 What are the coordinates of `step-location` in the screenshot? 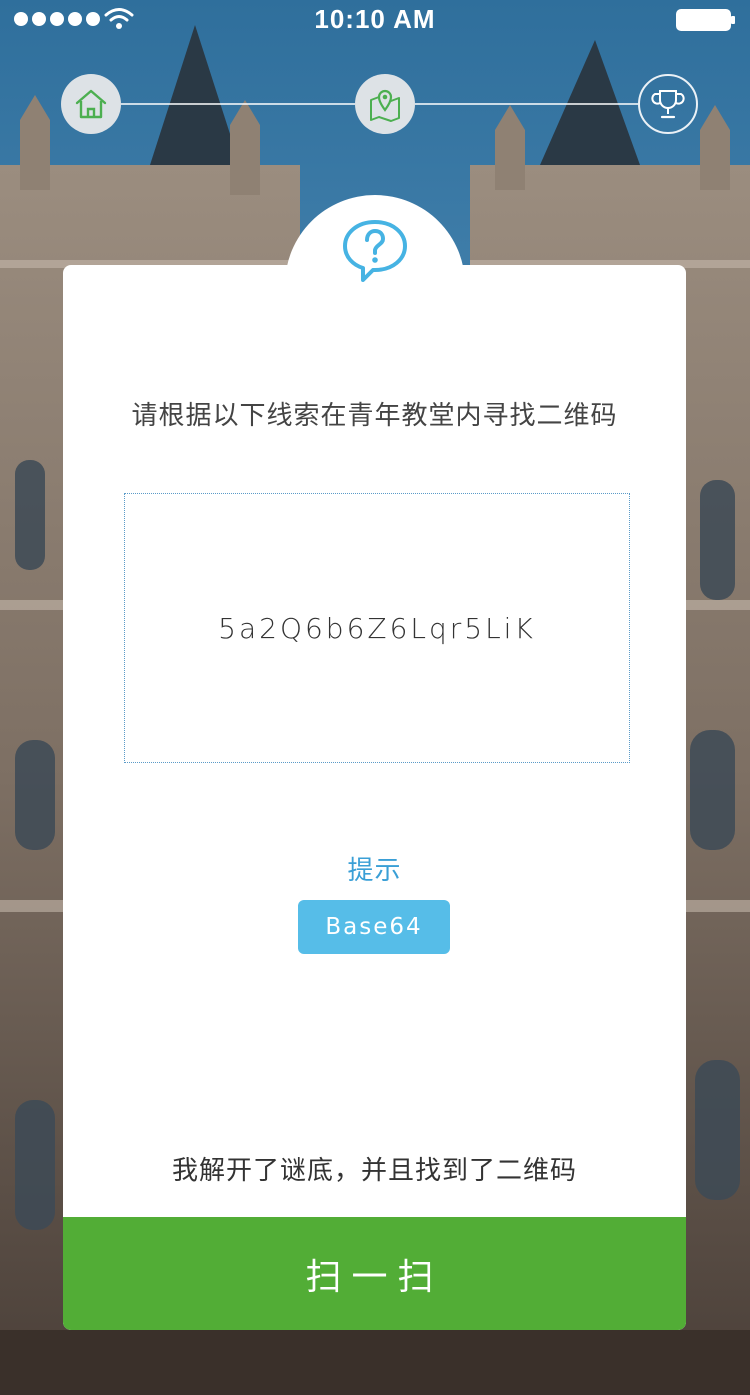 It's located at (385, 104).